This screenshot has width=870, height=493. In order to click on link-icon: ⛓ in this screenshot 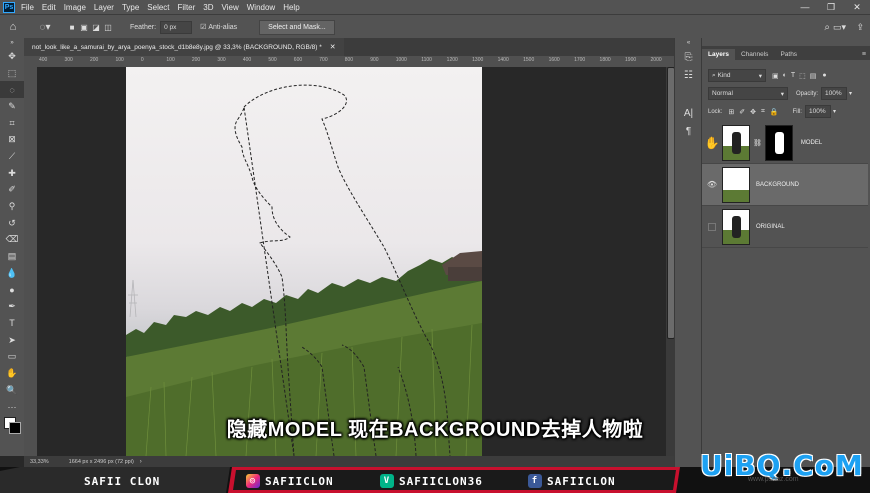, I will do `click(757, 143)`.